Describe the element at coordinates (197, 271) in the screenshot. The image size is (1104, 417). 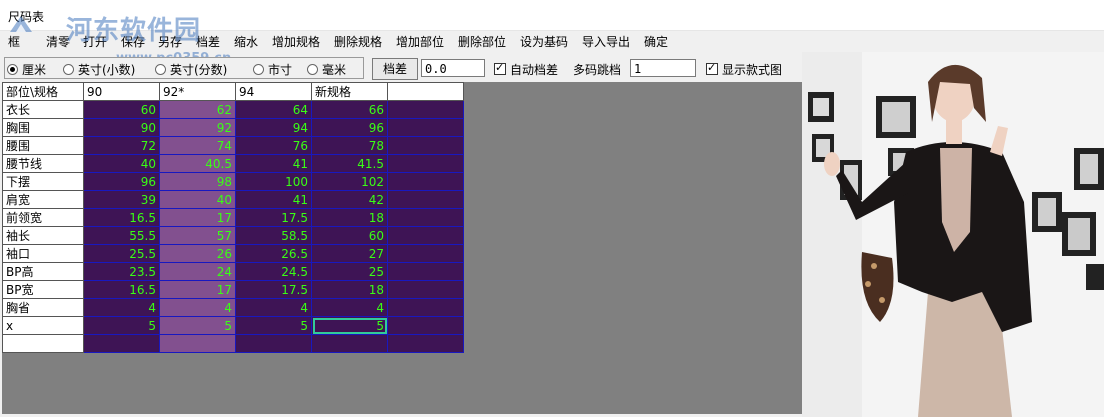
I see `measurement-cell: 24` at that location.